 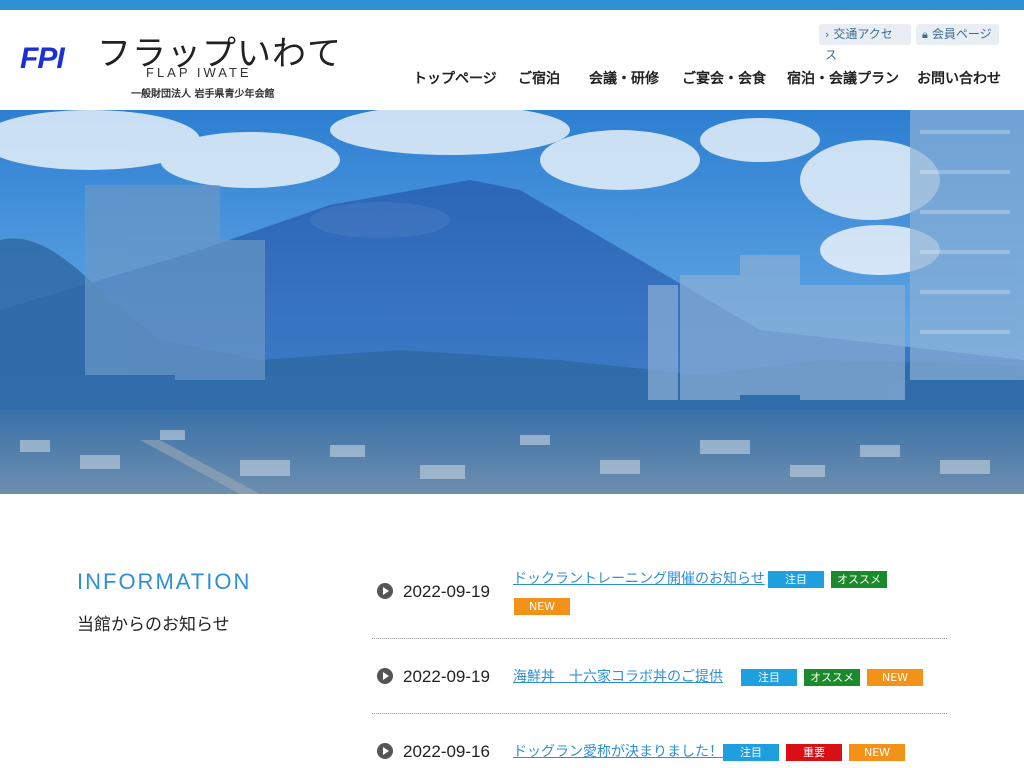 What do you see at coordinates (961, 34) in the screenshot?
I see `member-page-label: 会員ページ` at bounding box center [961, 34].